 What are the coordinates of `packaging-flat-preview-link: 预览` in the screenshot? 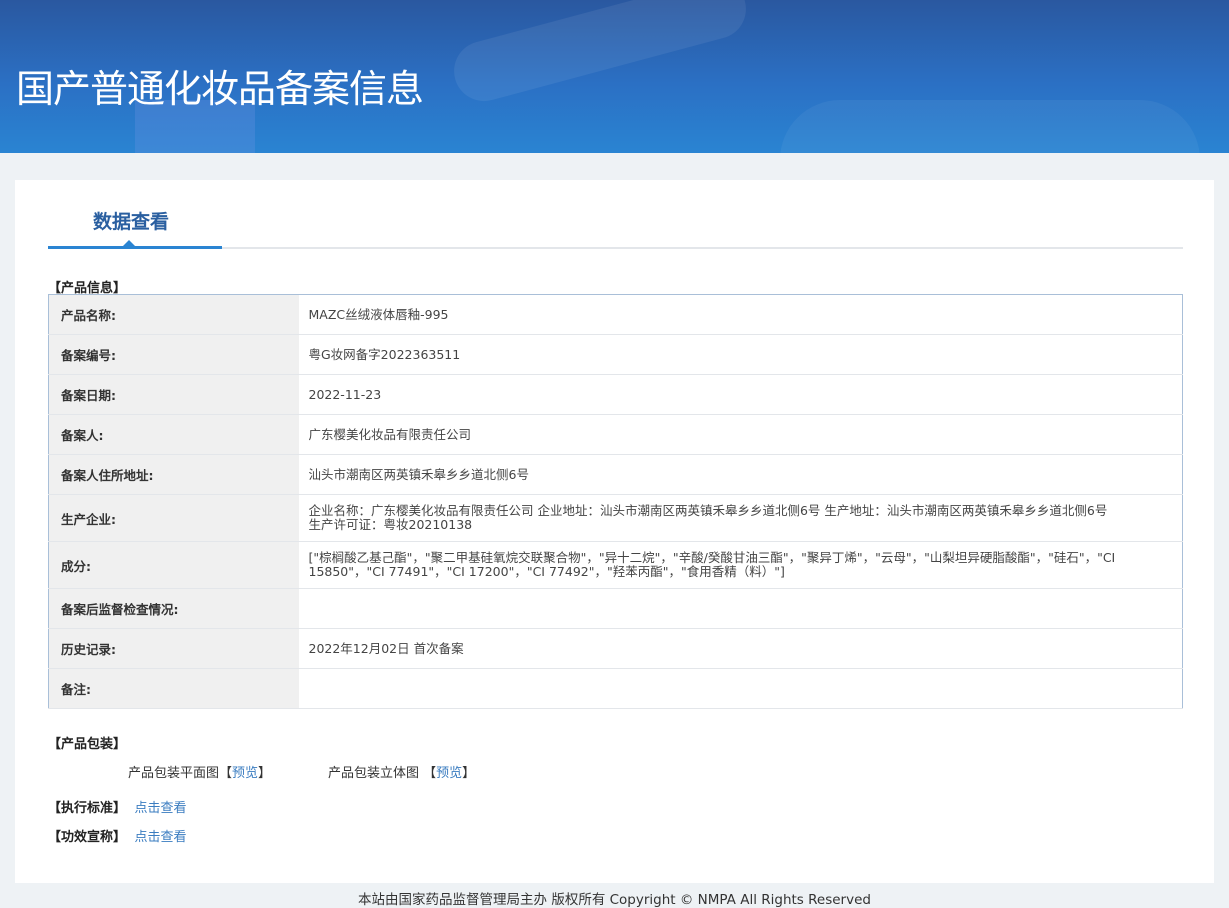 It's located at (245, 773).